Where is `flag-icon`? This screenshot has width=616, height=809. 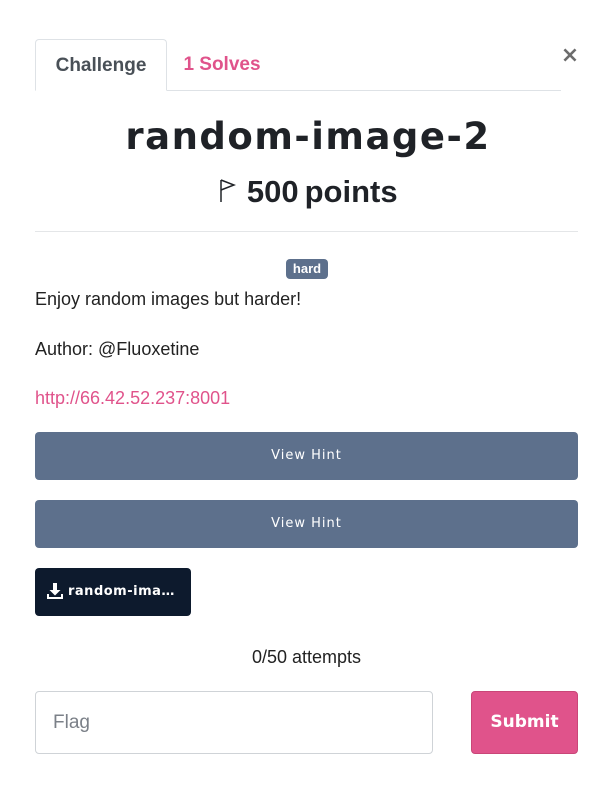 flag-icon is located at coordinates (228, 190).